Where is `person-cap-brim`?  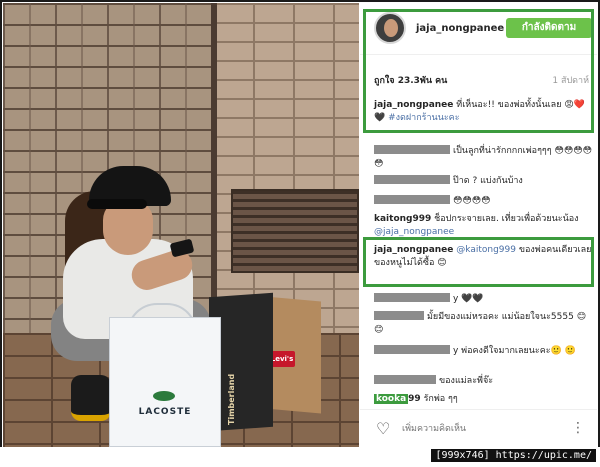
person-cap-brim is located at coordinates (117, 204).